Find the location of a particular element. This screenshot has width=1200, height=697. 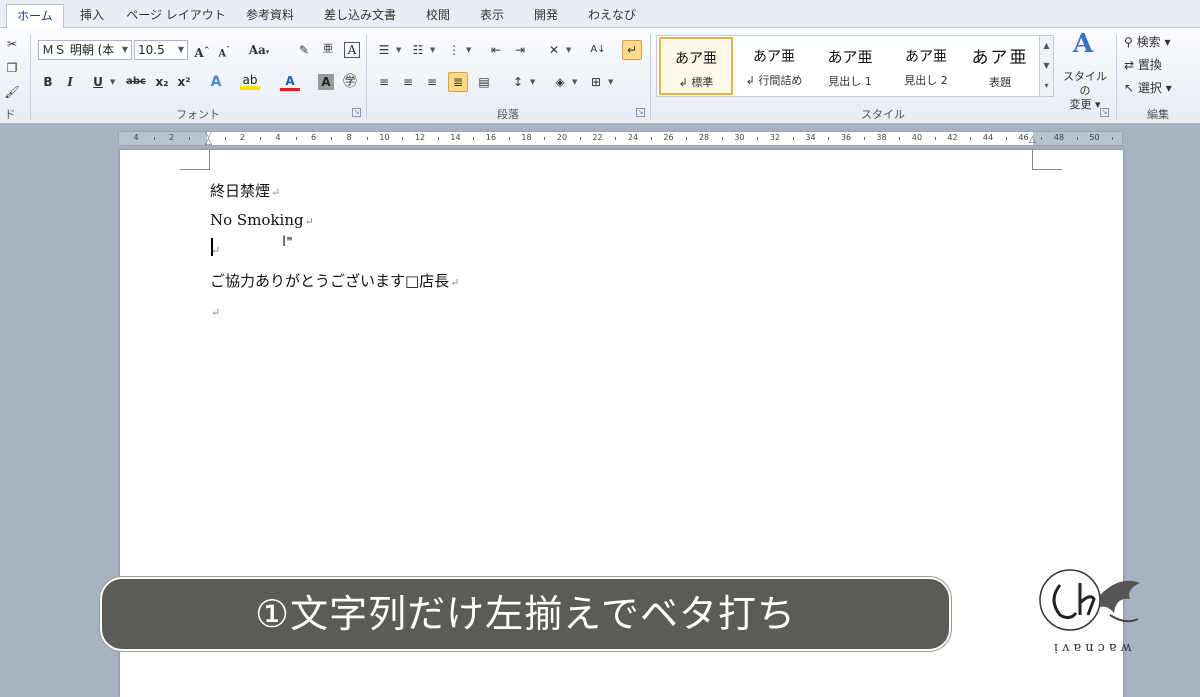

phonetic-guide-icon: 亜 is located at coordinates (328, 50).